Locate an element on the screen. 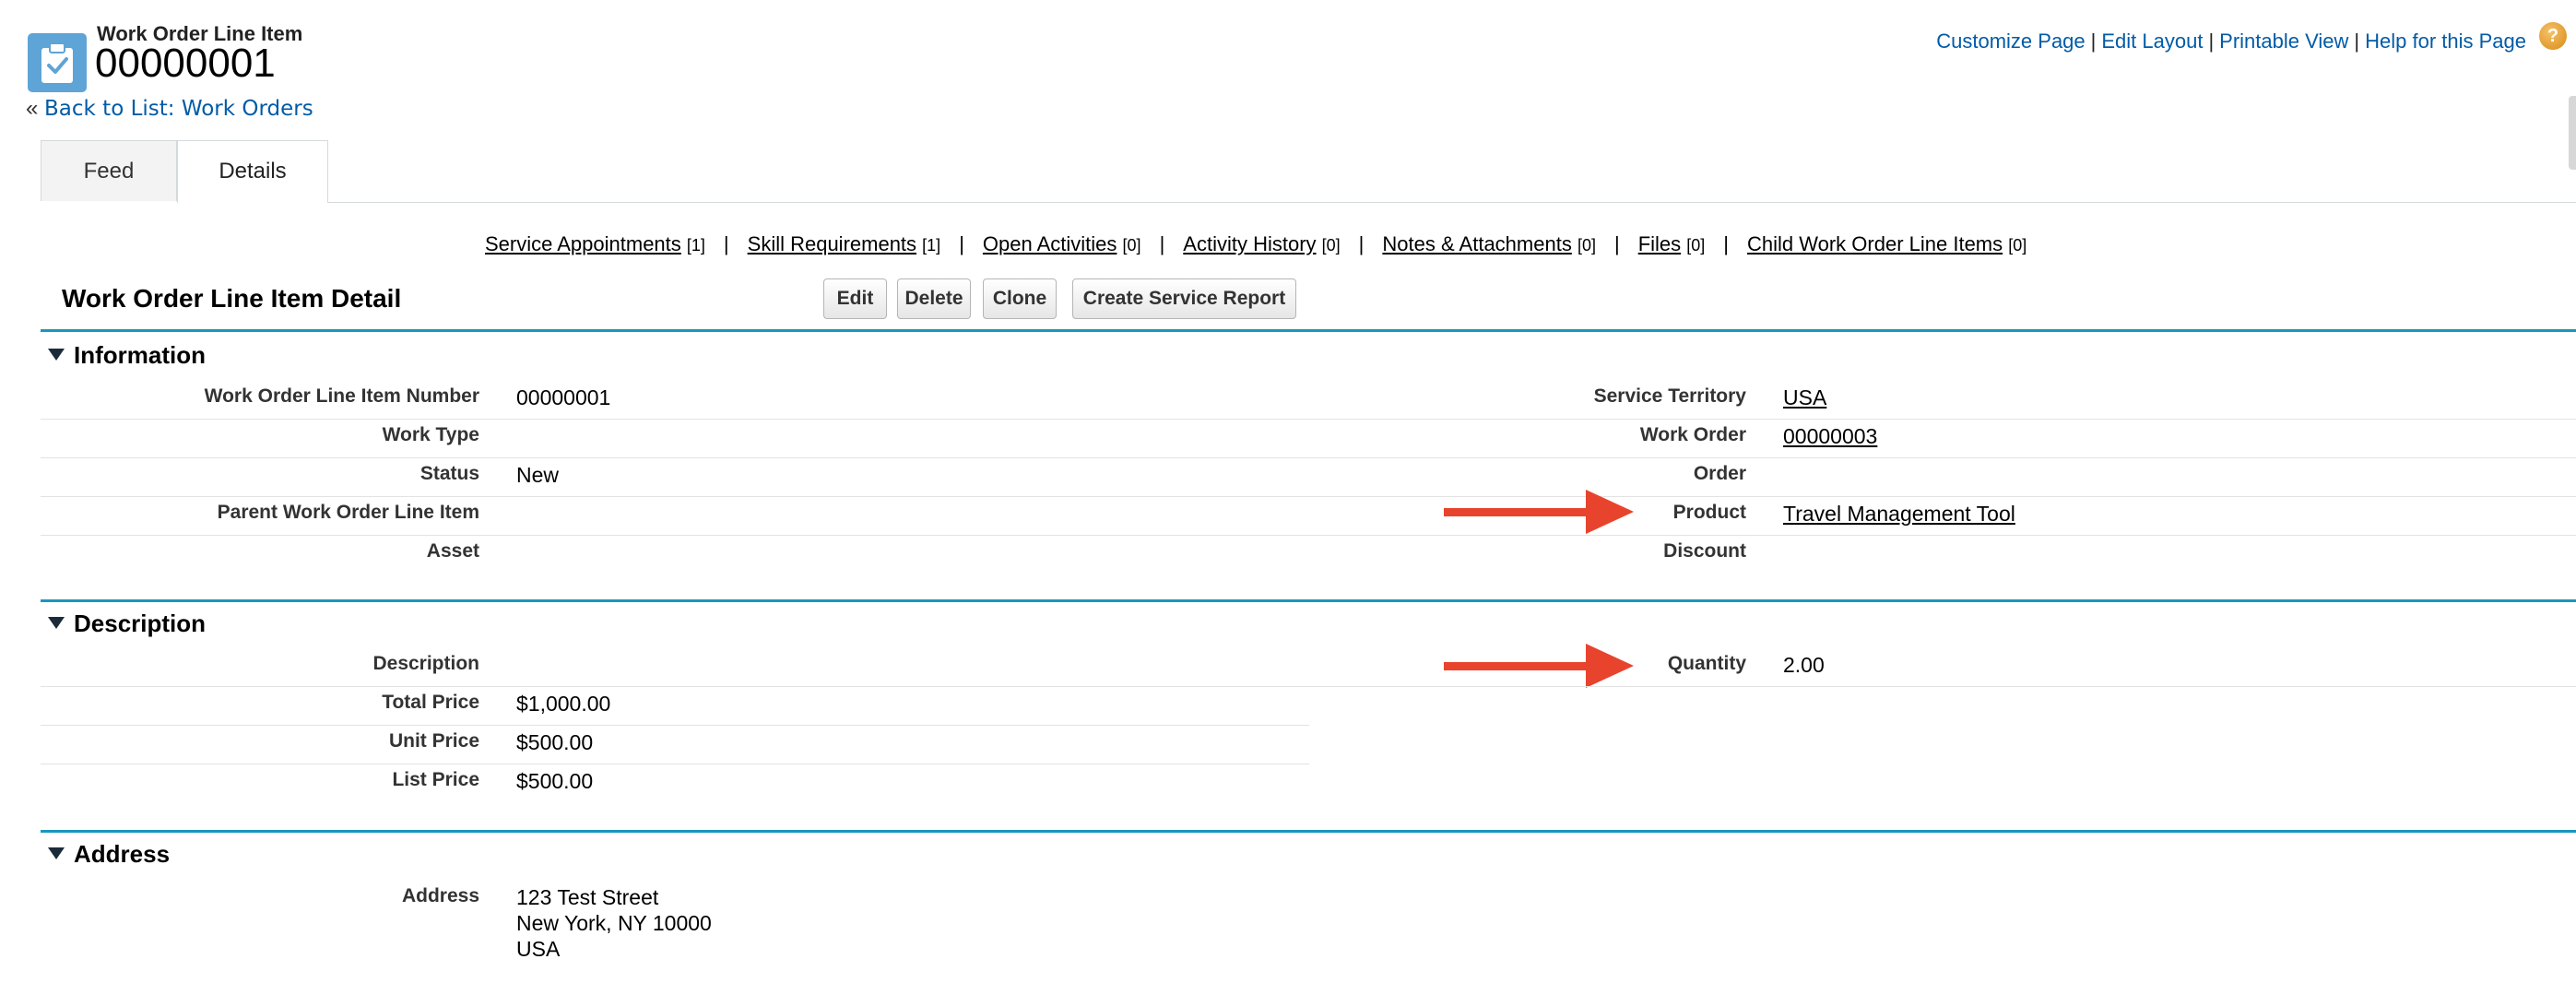 Image resolution: width=2576 pixels, height=983 pixels. related-link-child-work-order-line-items: Child Work Order Line Items is located at coordinates (1875, 244).